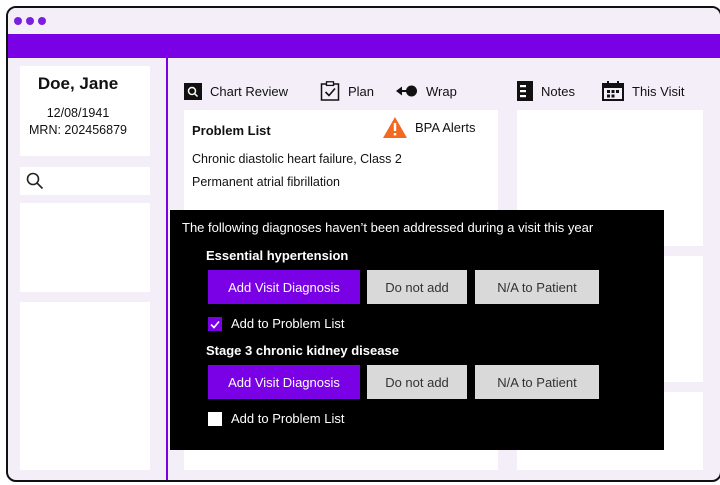 The height and width of the screenshot is (485, 720). What do you see at coordinates (78, 83) in the screenshot?
I see `patient-name: Doe, Jane` at bounding box center [78, 83].